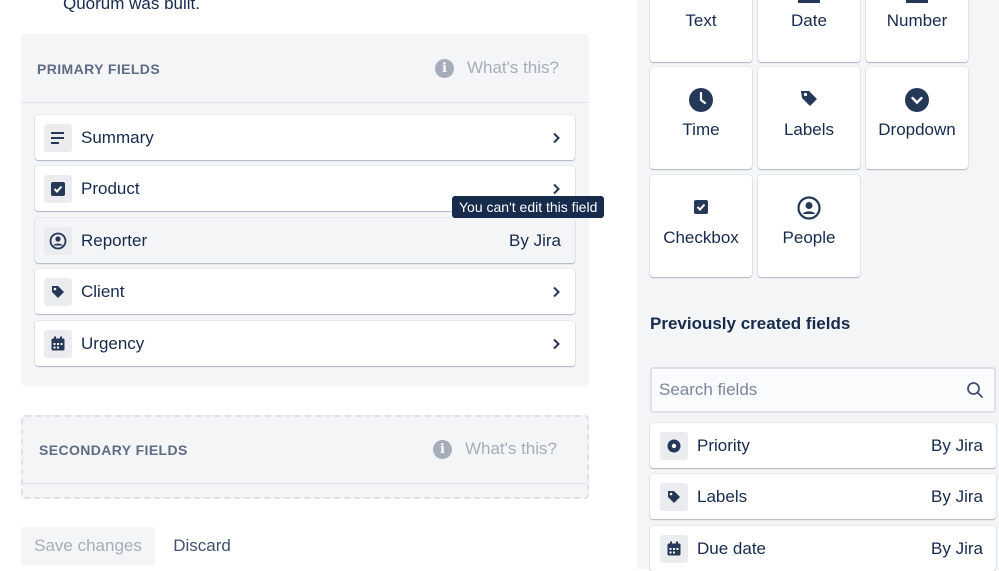 Image resolution: width=999 pixels, height=571 pixels. I want to click on secondary-whats-this-link: i What's this?, so click(494, 449).